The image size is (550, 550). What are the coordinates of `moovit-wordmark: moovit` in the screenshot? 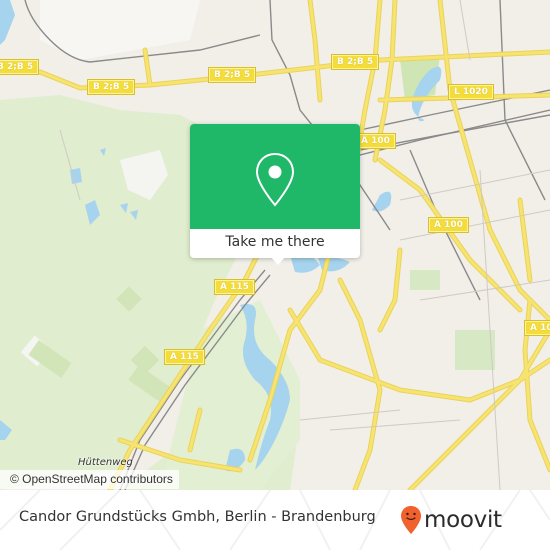 It's located at (463, 520).